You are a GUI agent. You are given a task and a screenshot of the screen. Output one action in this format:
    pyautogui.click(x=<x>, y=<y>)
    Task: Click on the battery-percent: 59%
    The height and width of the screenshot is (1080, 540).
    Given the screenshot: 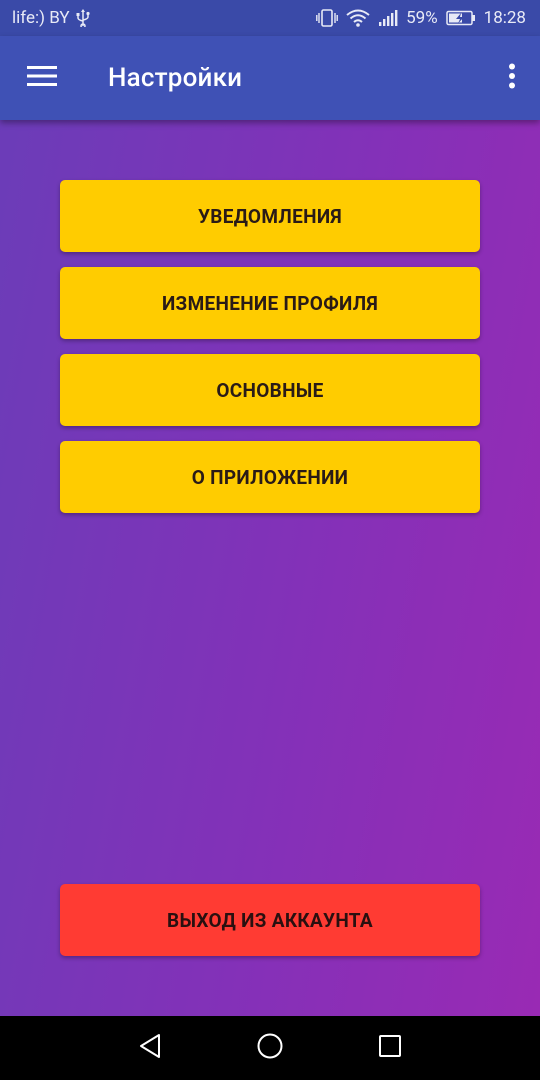 What is the action you would take?
    pyautogui.click(x=422, y=18)
    